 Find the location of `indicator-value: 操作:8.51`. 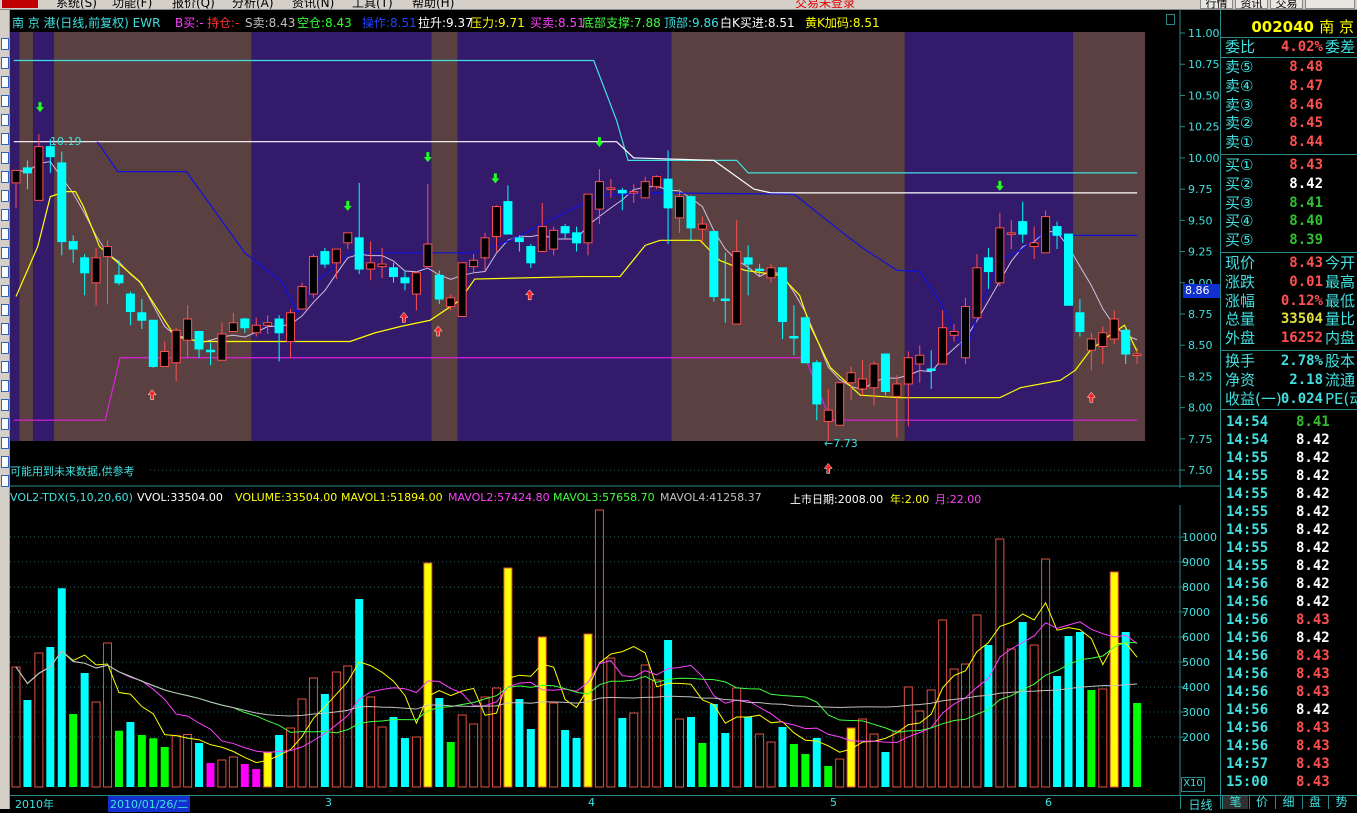

indicator-value: 操作:8.51 is located at coordinates (389, 23).